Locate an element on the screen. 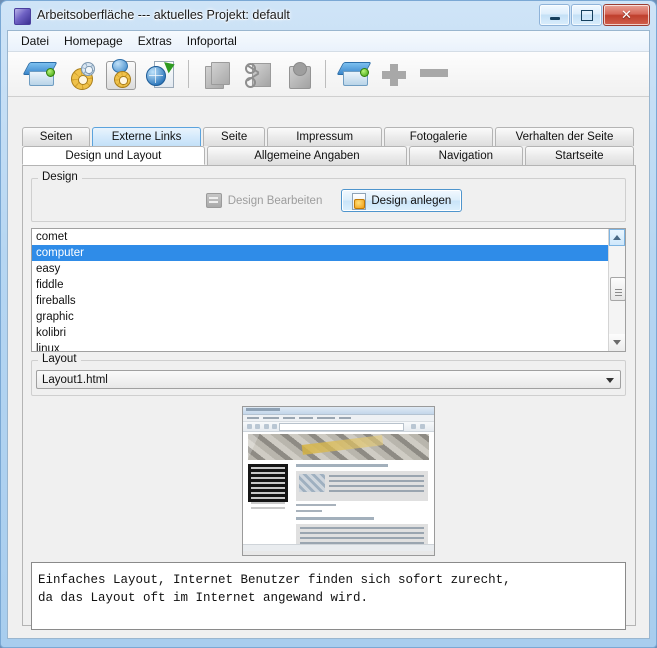 This screenshot has width=657, height=648. layout-group: Layout Layout1.html is located at coordinates (328, 374).